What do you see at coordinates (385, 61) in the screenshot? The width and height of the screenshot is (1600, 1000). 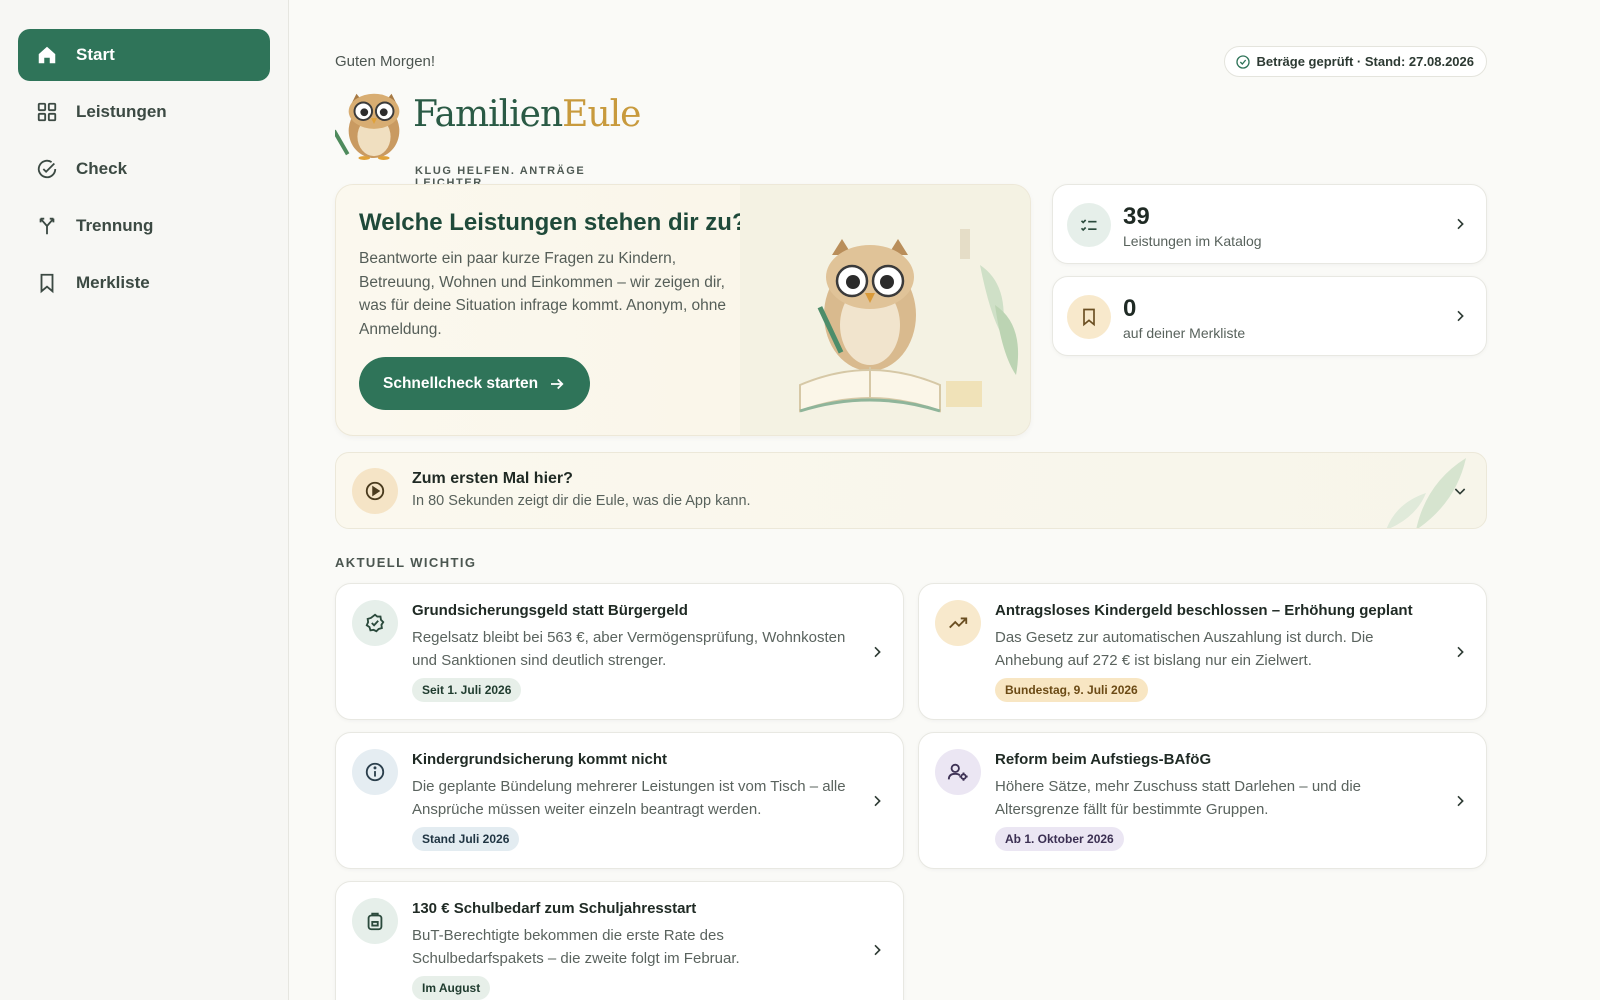 I see `greeting: Guten Morgen!` at bounding box center [385, 61].